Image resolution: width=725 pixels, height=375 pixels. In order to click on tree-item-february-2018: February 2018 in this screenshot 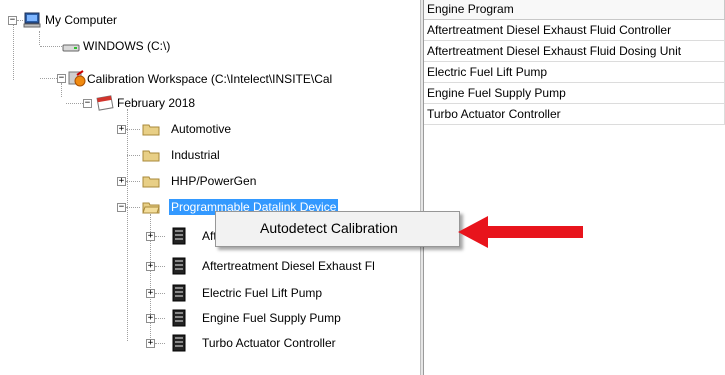, I will do `click(156, 103)`.